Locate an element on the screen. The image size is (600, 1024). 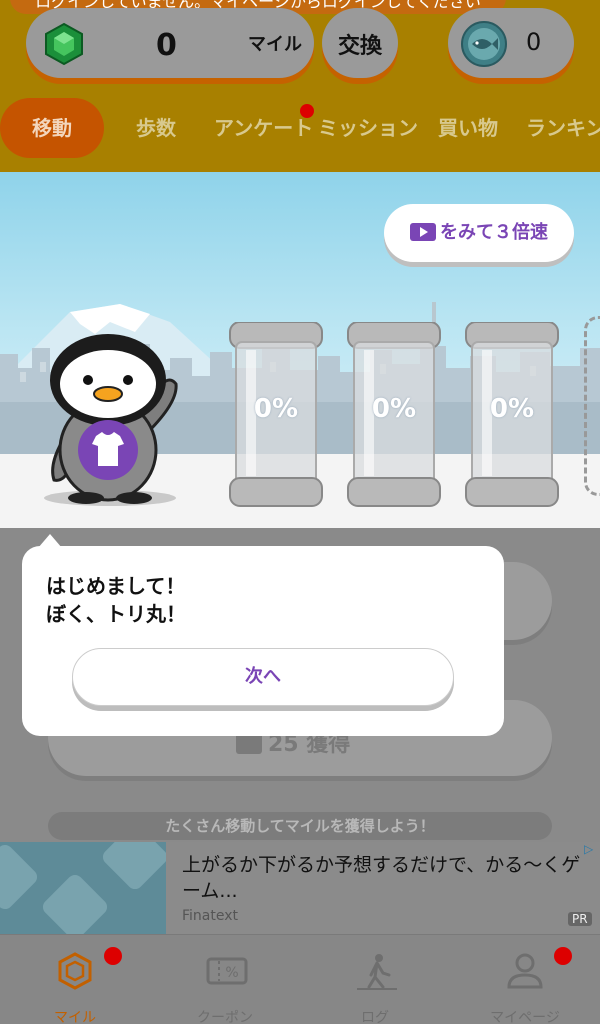
progress-jar-1: 0% is located at coordinates (276, 414).